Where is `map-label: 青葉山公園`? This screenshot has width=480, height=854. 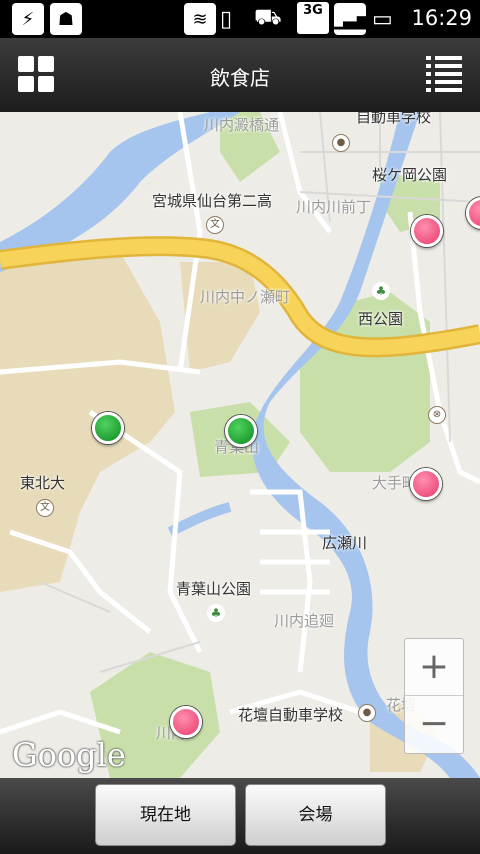 map-label: 青葉山公園 is located at coordinates (214, 589).